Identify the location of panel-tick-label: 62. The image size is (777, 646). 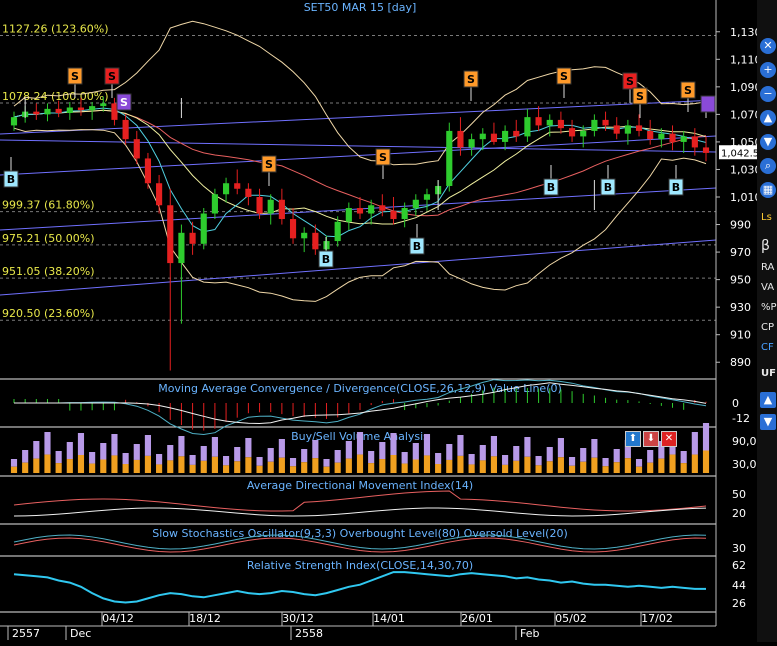
(739, 565).